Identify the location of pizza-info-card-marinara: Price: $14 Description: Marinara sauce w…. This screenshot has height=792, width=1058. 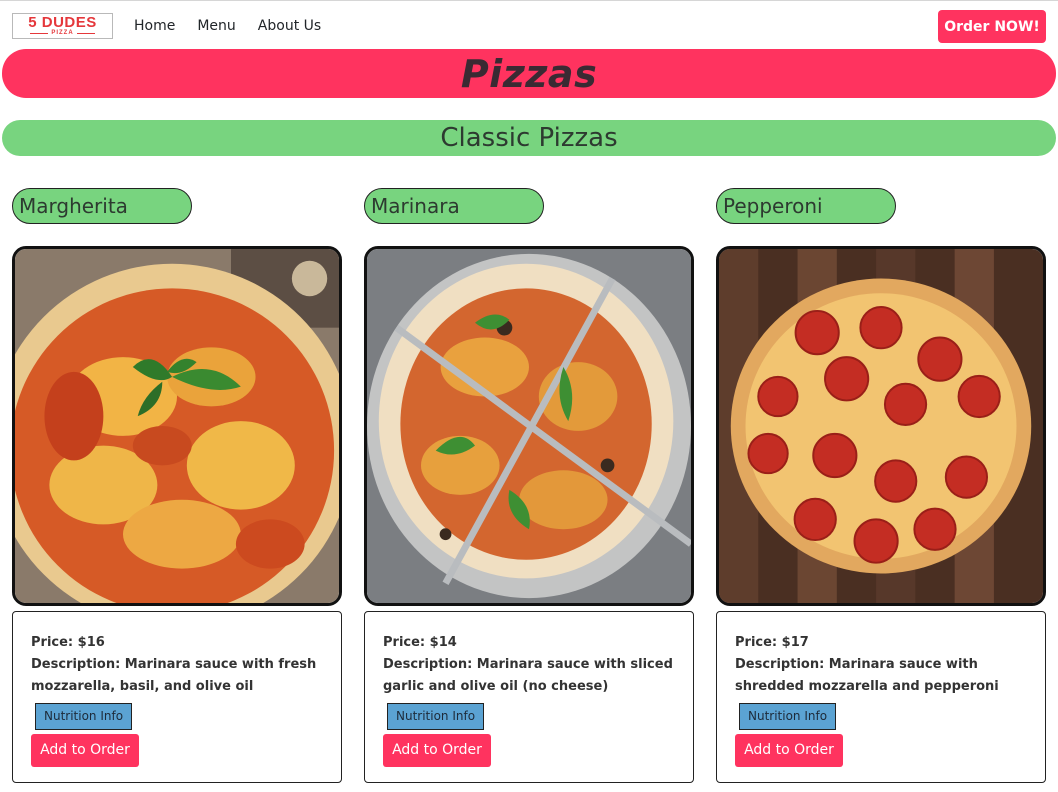
(529, 697).